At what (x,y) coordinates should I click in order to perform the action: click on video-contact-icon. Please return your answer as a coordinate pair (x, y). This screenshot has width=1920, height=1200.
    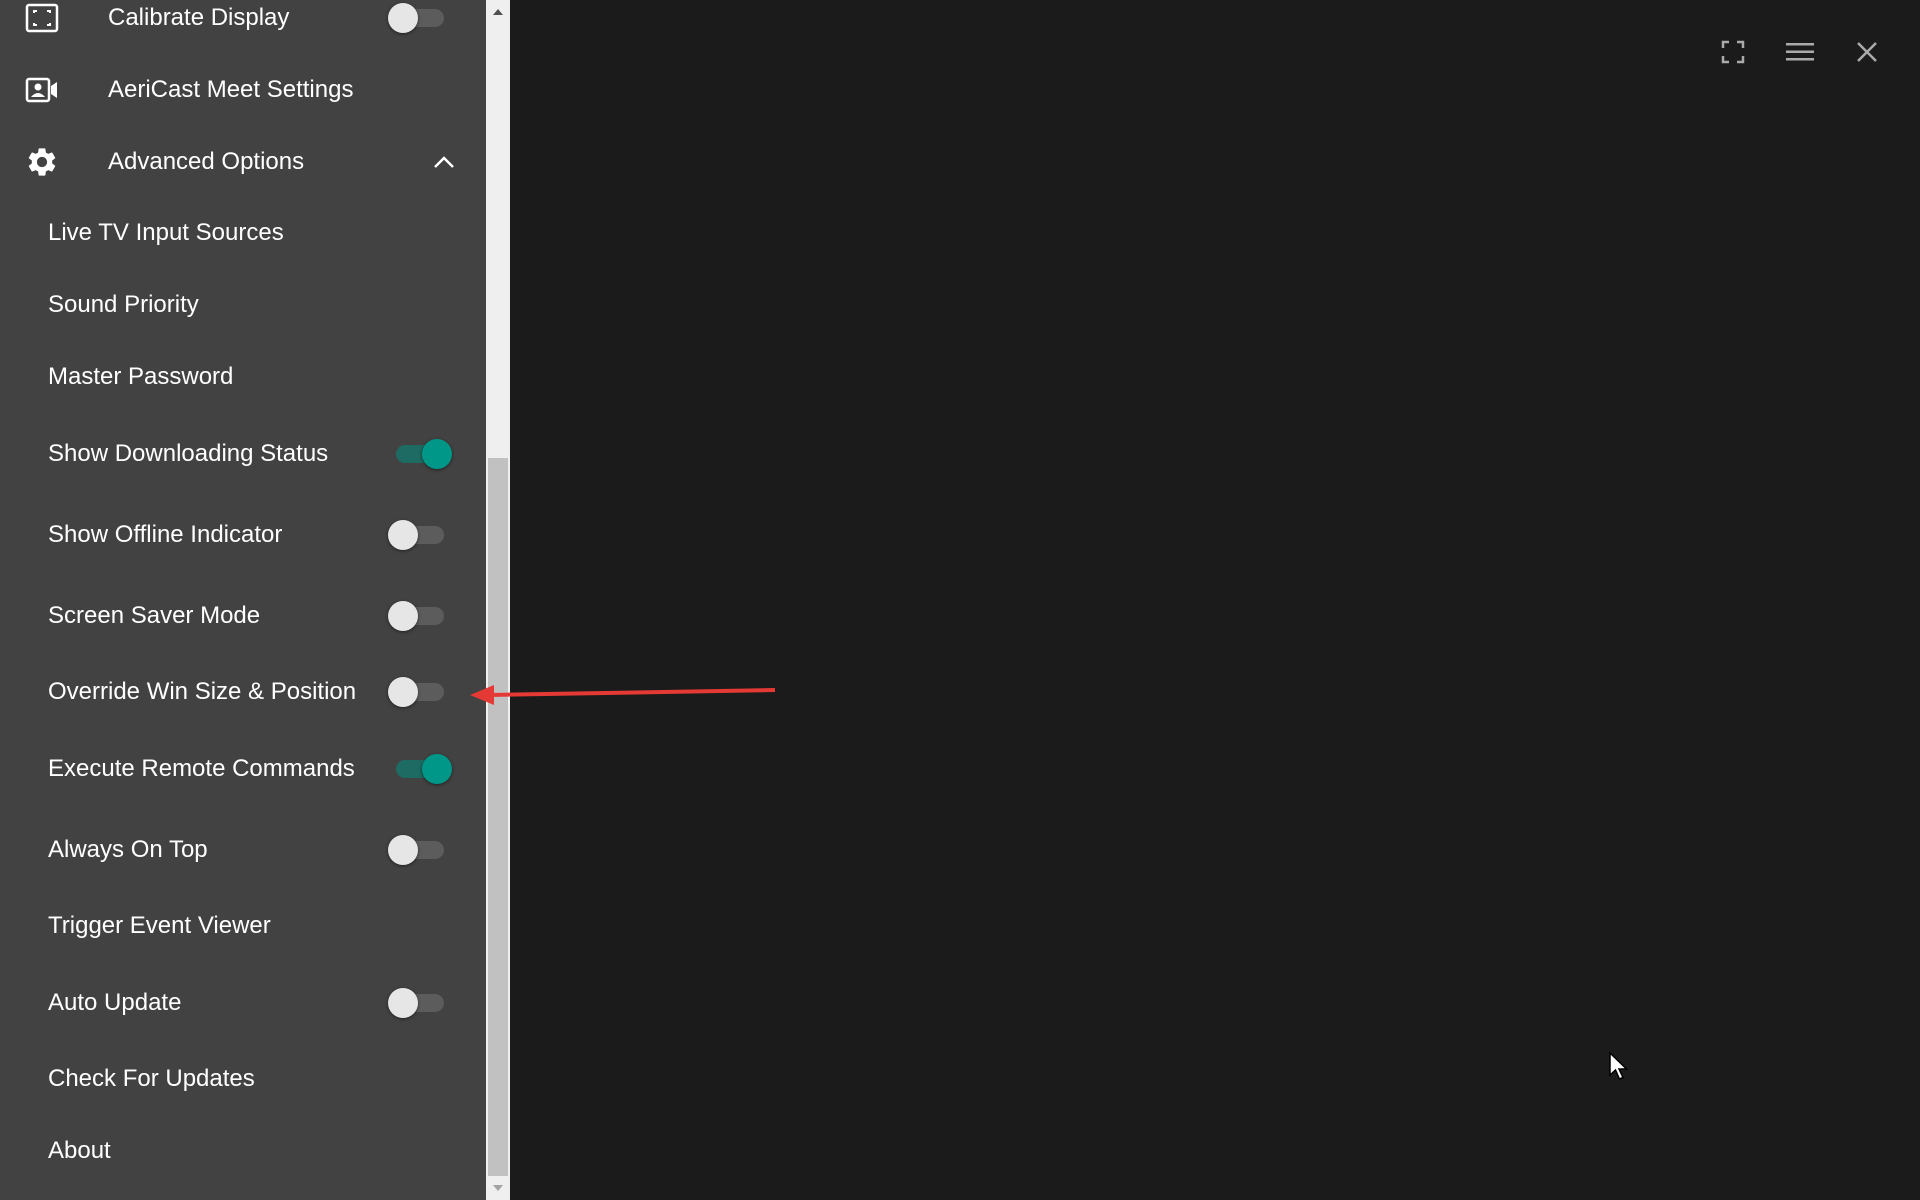
    Looking at the image, I should click on (42, 90).